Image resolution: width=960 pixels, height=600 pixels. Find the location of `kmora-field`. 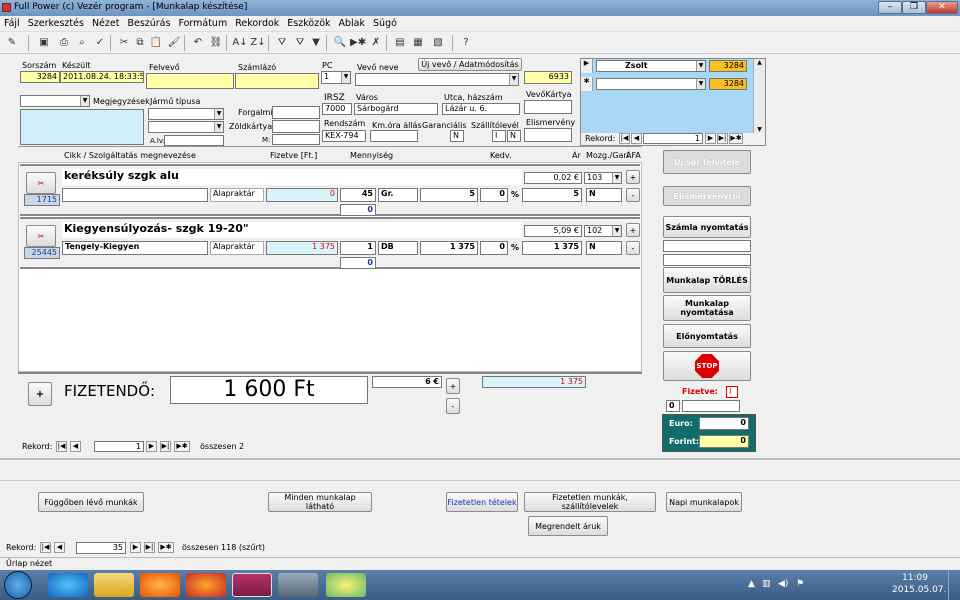

kmora-field is located at coordinates (394, 136).